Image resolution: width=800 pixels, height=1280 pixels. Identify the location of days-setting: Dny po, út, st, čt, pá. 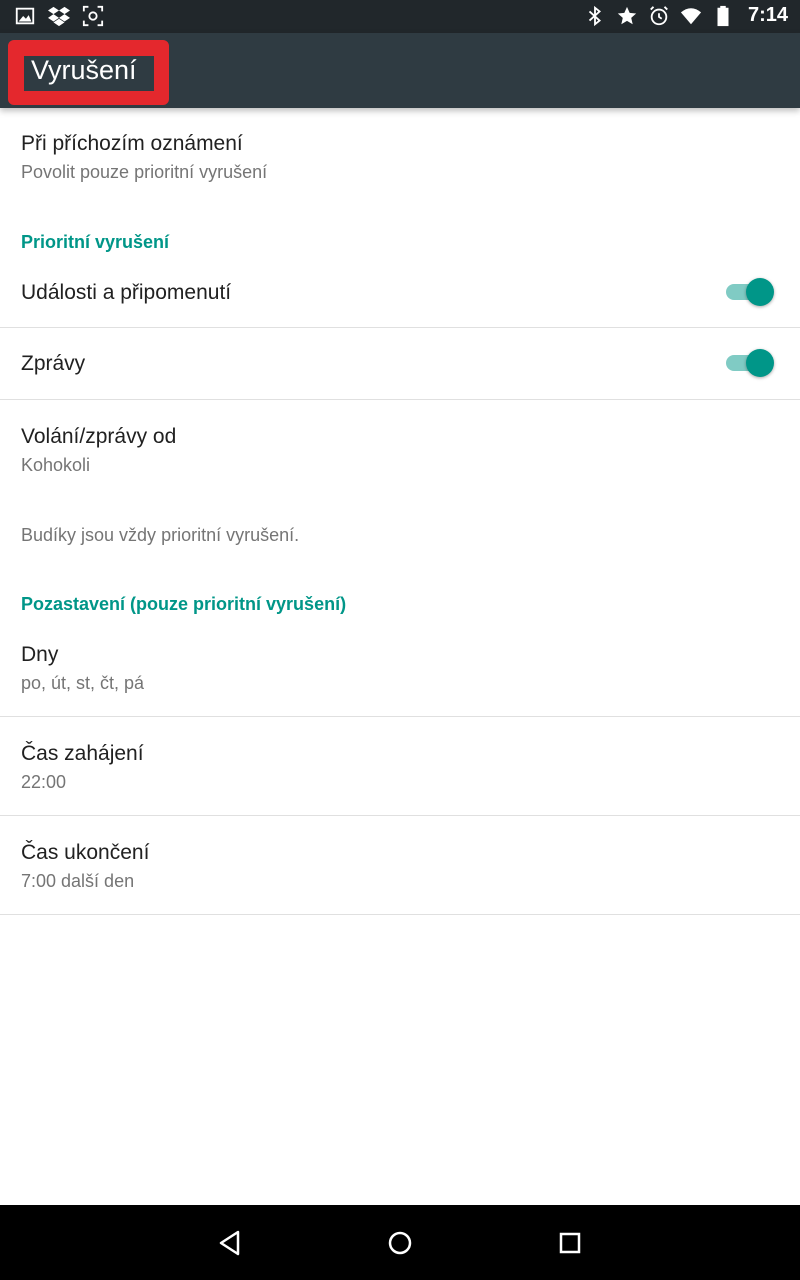
(400, 668).